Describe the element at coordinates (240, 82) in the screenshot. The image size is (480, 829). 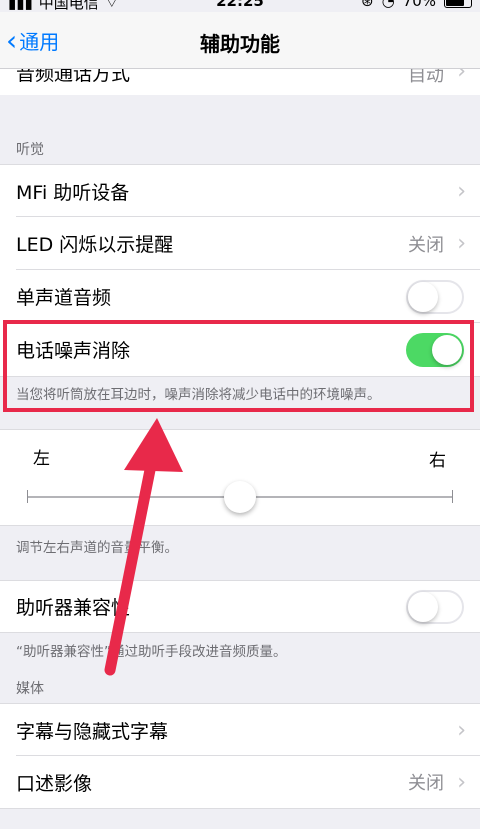
I see `audio-call-routing-row: 音频通话方式 自动 ›` at that location.